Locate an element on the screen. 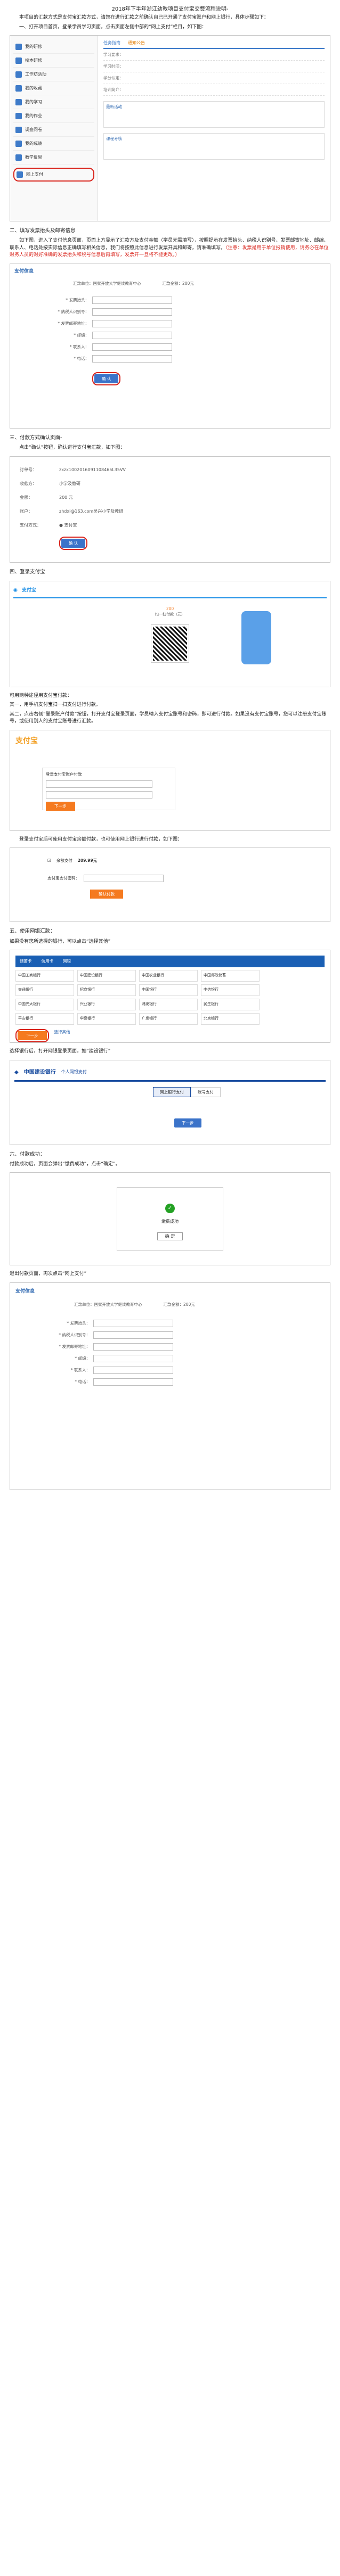 Image resolution: width=340 pixels, height=2576 pixels. form-row: * 电话： is located at coordinates (170, 359).